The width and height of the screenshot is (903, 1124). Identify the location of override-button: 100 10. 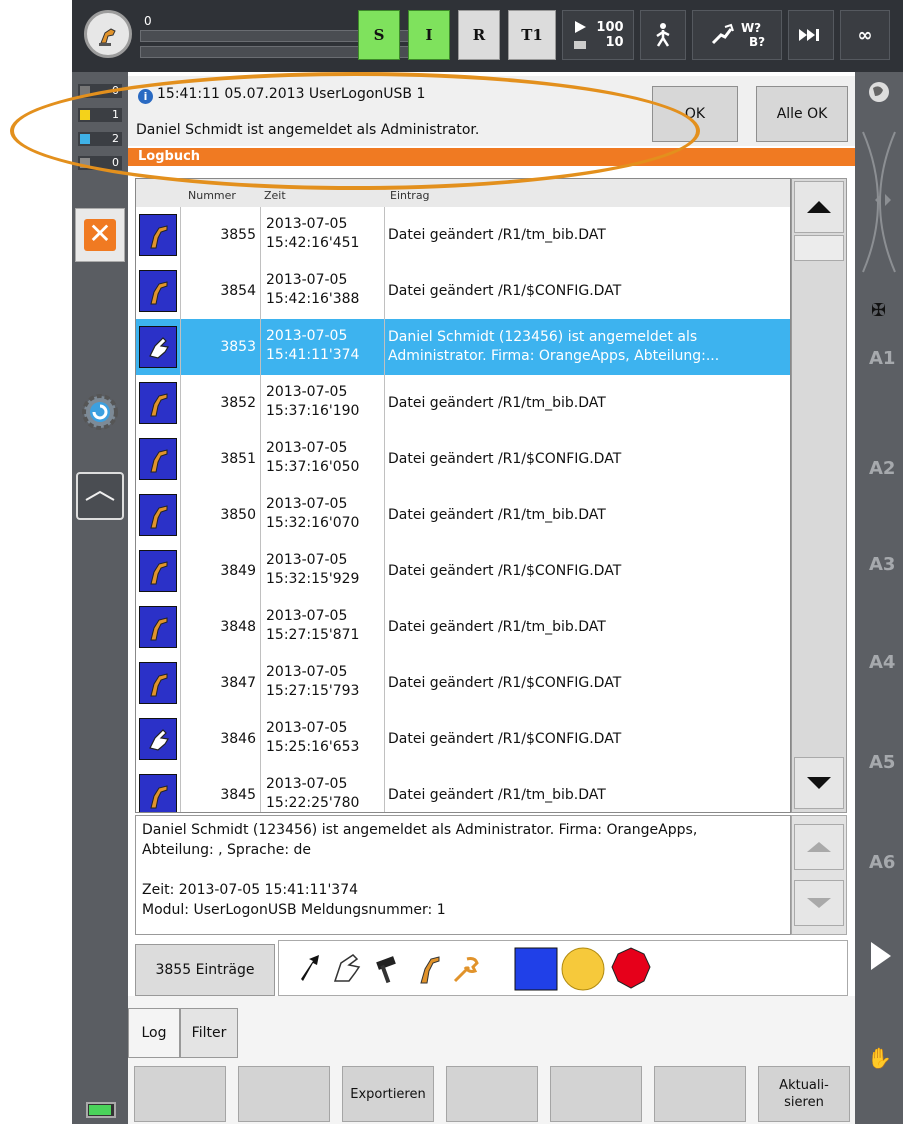
(598, 35).